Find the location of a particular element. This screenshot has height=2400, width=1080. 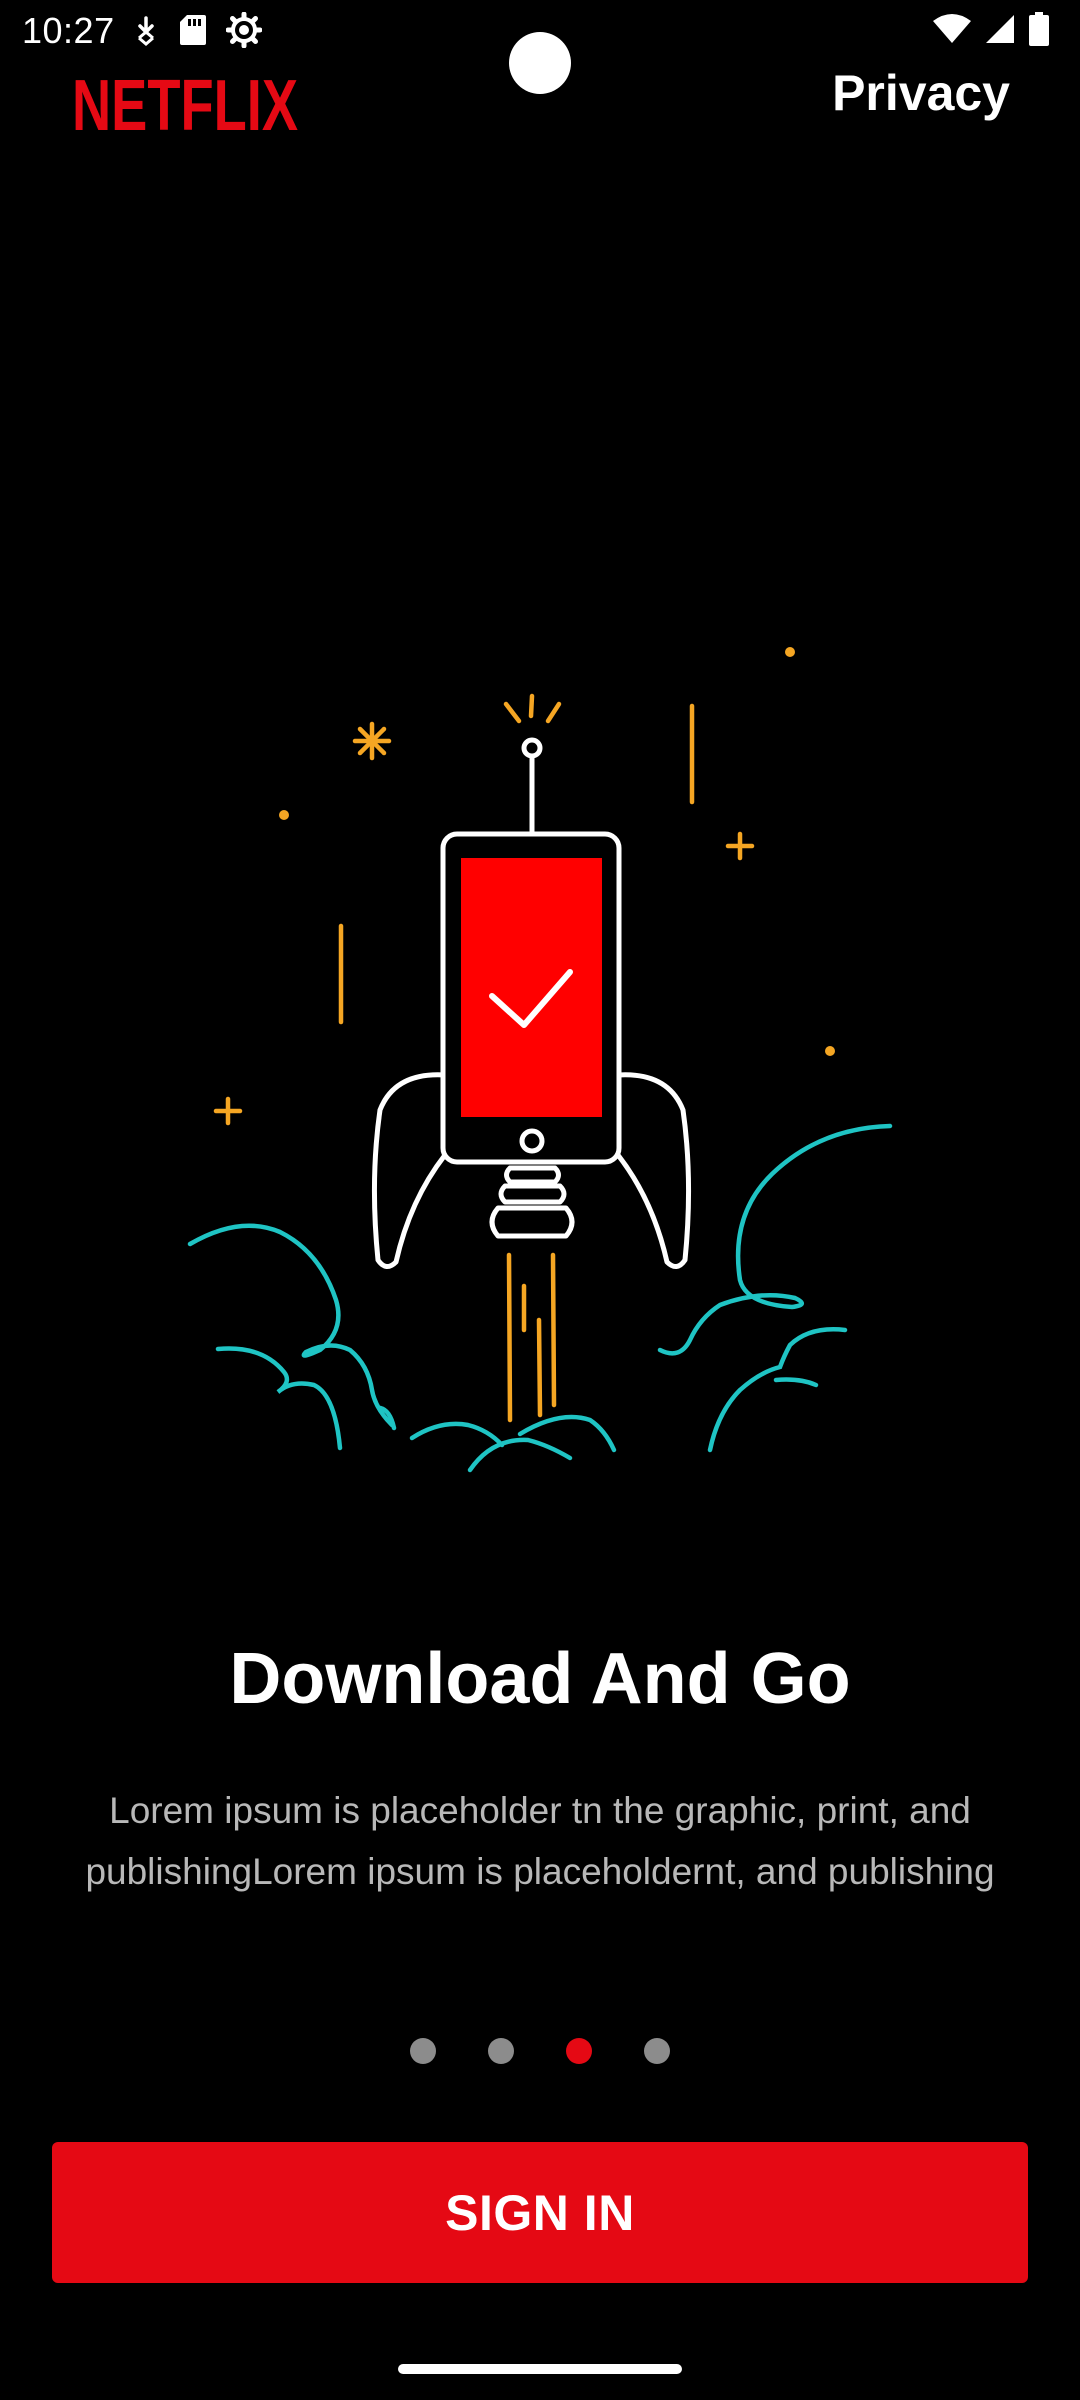

download-notification-icon is located at coordinates (146, 31).